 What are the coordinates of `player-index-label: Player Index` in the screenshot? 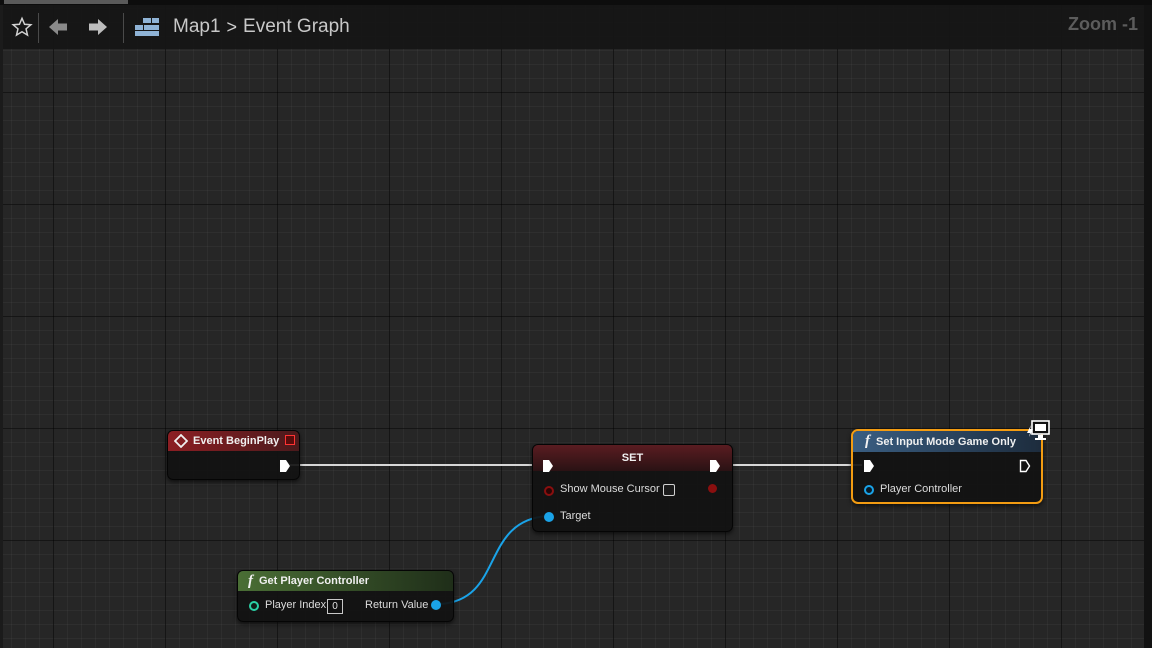 It's located at (296, 605).